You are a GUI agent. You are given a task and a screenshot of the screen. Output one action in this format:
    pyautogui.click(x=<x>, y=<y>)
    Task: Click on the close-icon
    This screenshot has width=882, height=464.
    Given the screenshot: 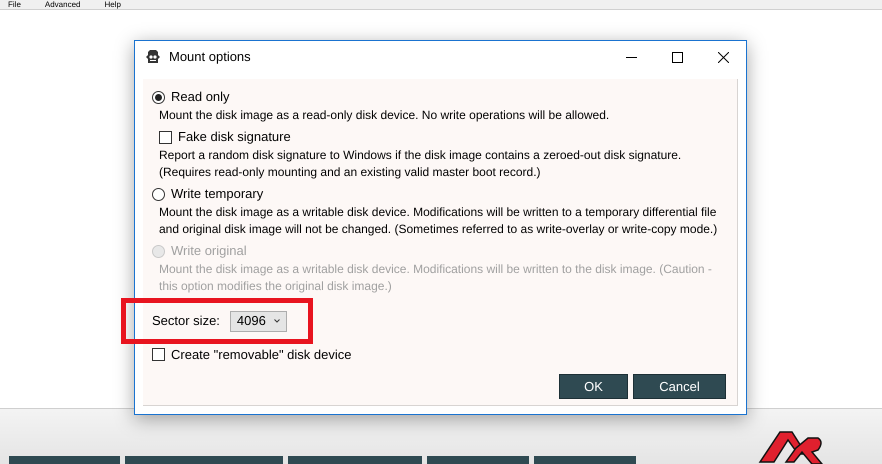 What is the action you would take?
    pyautogui.click(x=723, y=57)
    